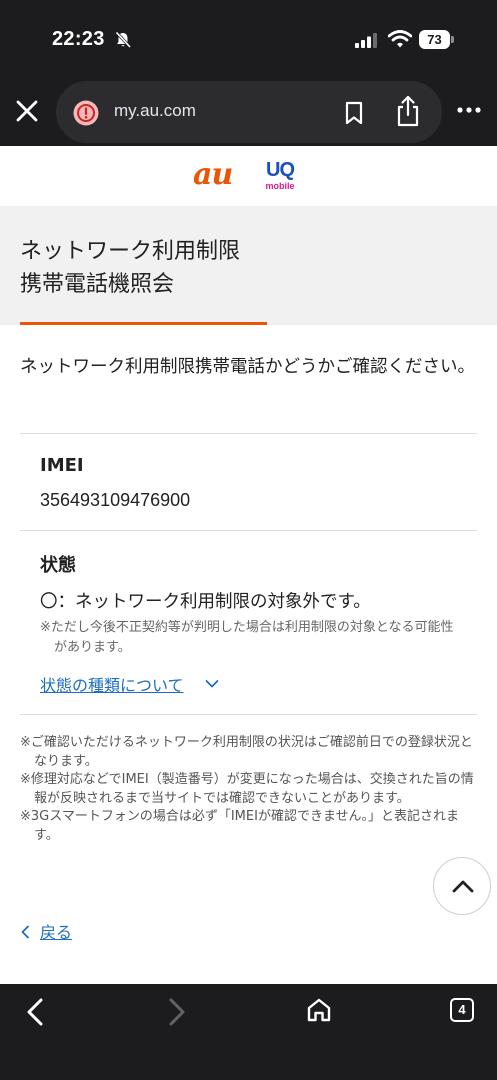  I want to click on chevron-up-icon, so click(463, 886).